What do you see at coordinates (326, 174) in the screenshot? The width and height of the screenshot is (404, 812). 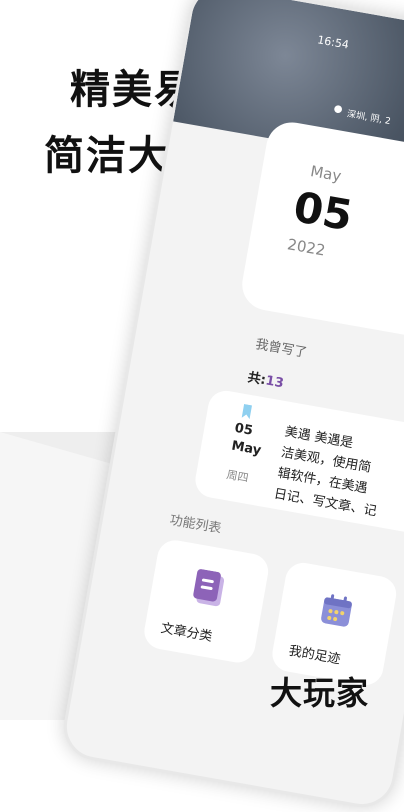 I see `date-month: May` at bounding box center [326, 174].